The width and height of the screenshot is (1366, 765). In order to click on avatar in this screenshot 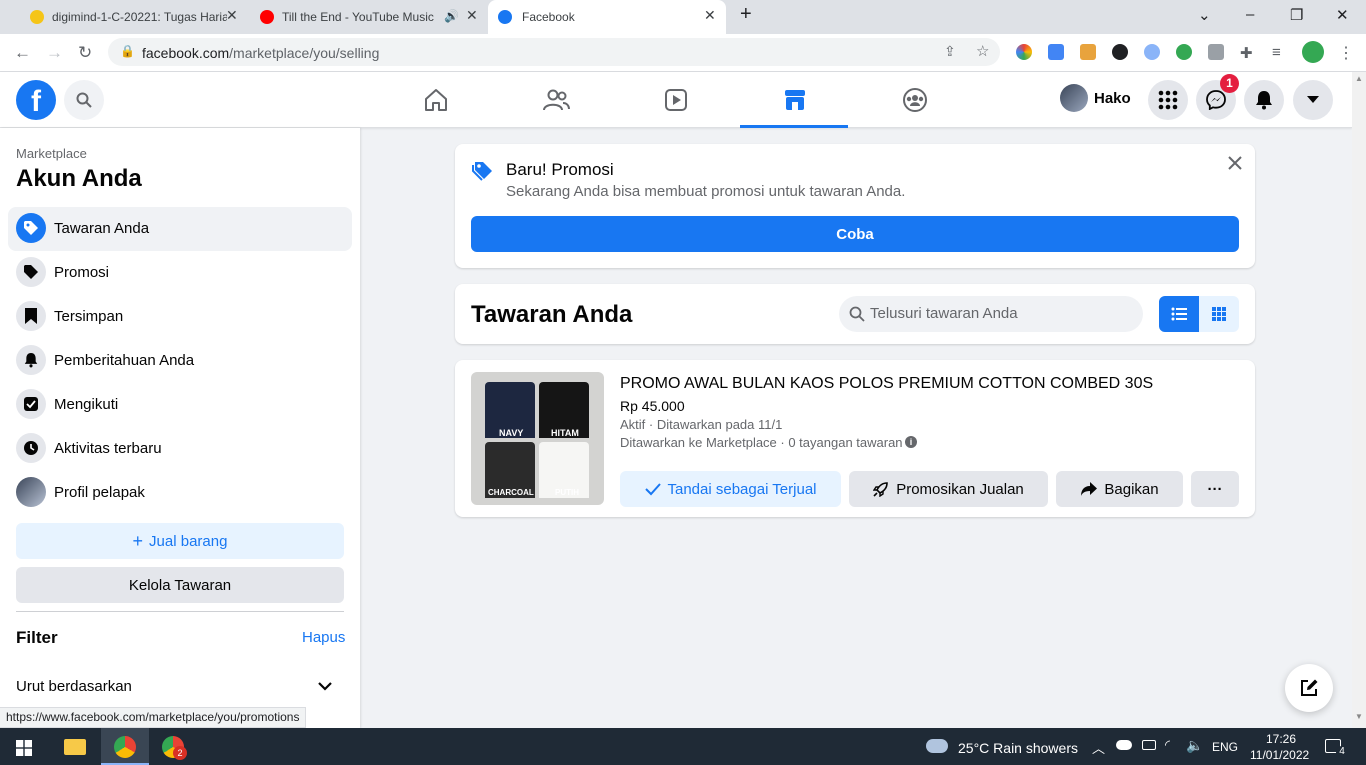, I will do `click(1074, 98)`.